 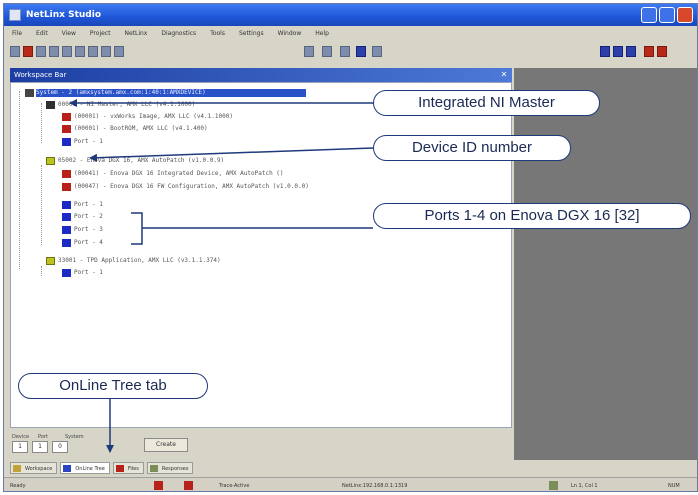 I want to click on build-icon, so click(x=327, y=51).